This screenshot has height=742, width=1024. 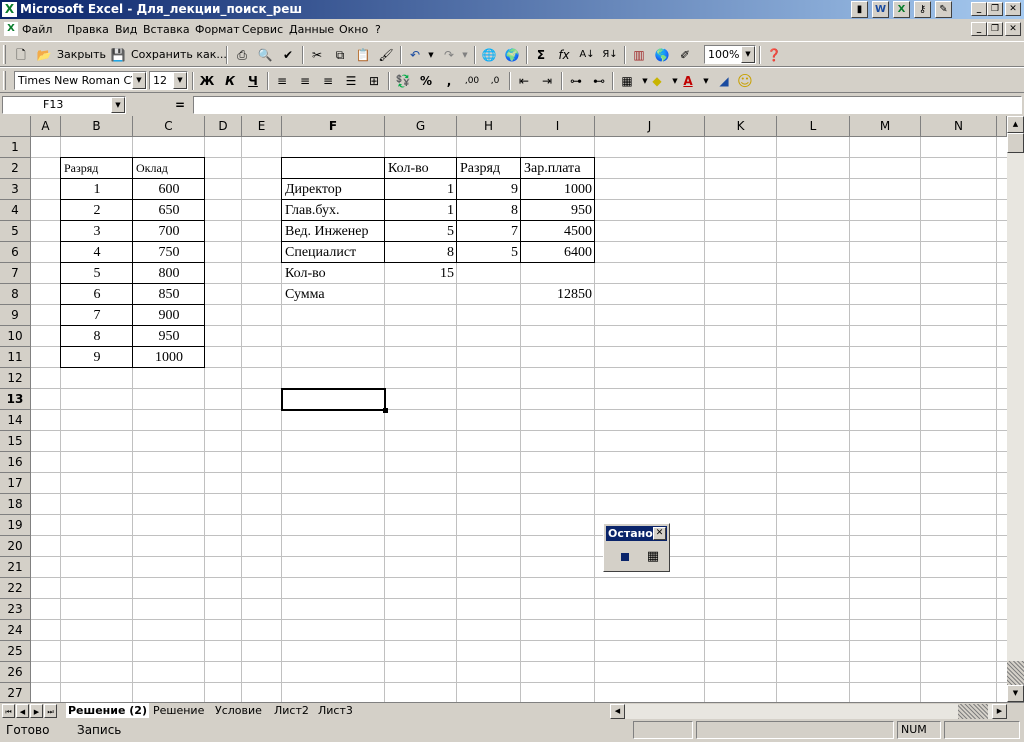 What do you see at coordinates (421, 168) in the screenshot?
I see `header-count: Кол-во` at bounding box center [421, 168].